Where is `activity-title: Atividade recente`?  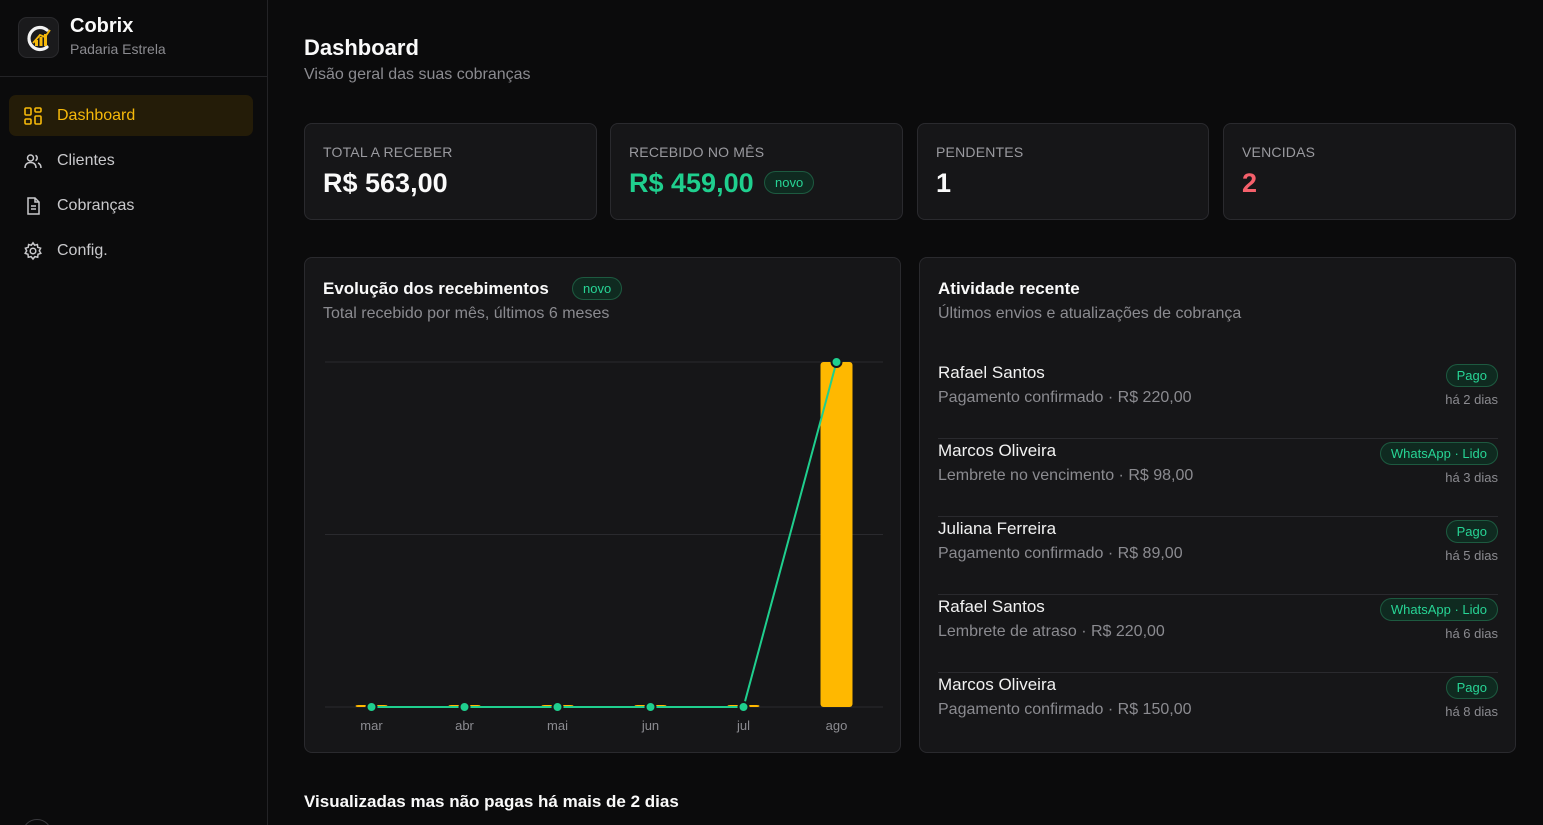 activity-title: Atividade recente is located at coordinates (1009, 288).